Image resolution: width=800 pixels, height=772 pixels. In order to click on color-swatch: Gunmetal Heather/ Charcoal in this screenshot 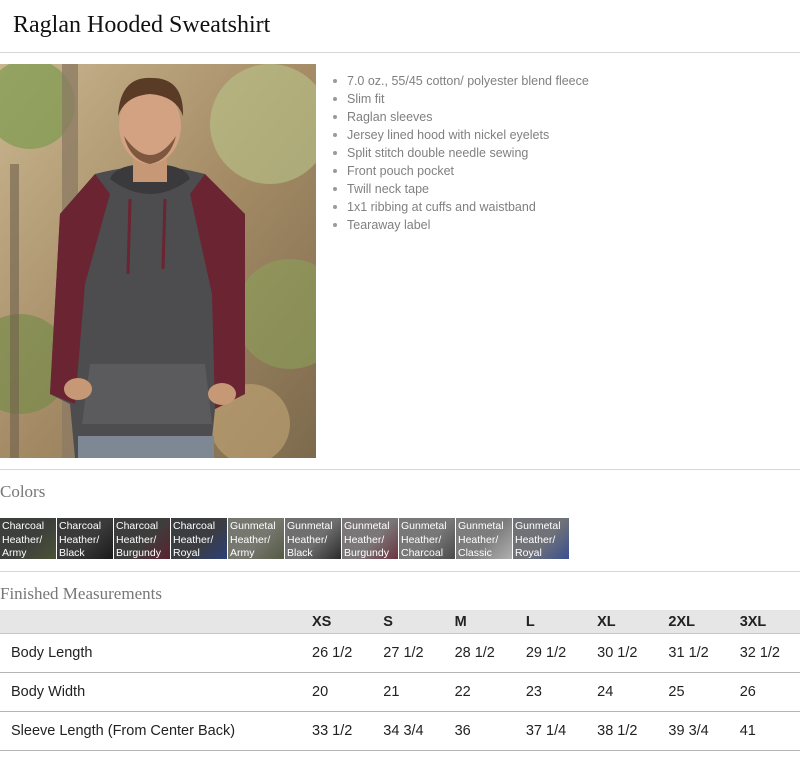, I will do `click(427, 538)`.